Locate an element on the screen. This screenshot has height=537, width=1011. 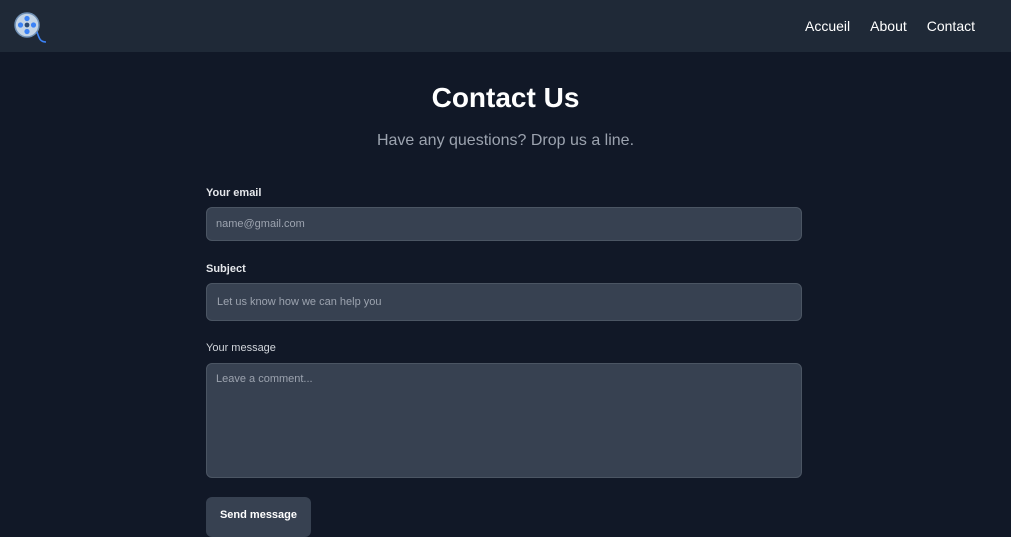
nav-link-about: About is located at coordinates (888, 26).